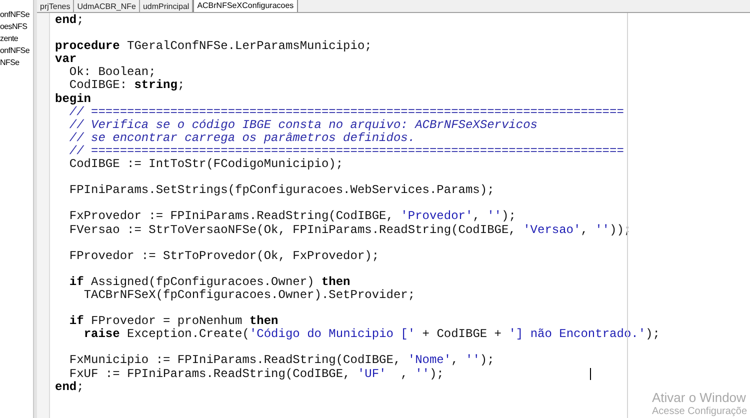  Describe the element at coordinates (590, 374) in the screenshot. I see `text-cursor` at that location.